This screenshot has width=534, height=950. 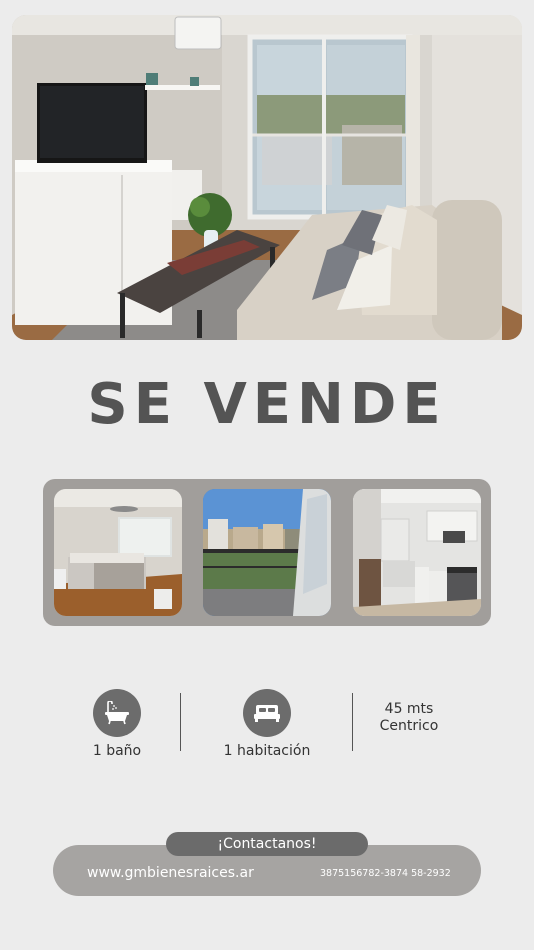 I want to click on photo-gallery, so click(x=267, y=552).